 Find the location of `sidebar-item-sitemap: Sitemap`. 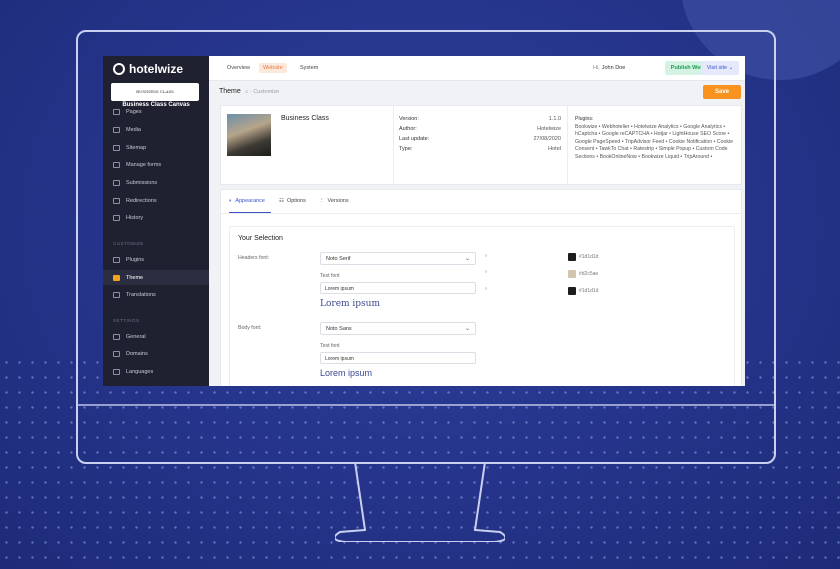

sidebar-item-sitemap: Sitemap is located at coordinates (129, 148).